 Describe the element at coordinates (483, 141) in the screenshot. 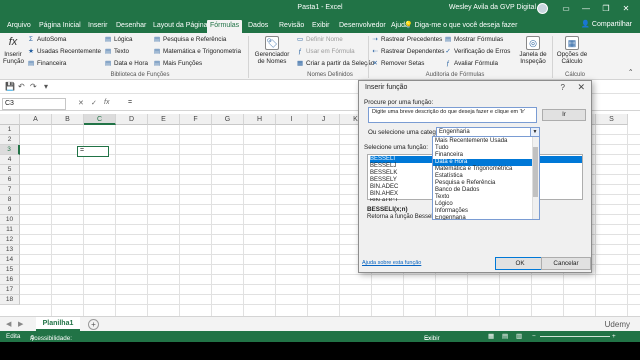

I see `list-item: Mais Recentemente Usada` at that location.